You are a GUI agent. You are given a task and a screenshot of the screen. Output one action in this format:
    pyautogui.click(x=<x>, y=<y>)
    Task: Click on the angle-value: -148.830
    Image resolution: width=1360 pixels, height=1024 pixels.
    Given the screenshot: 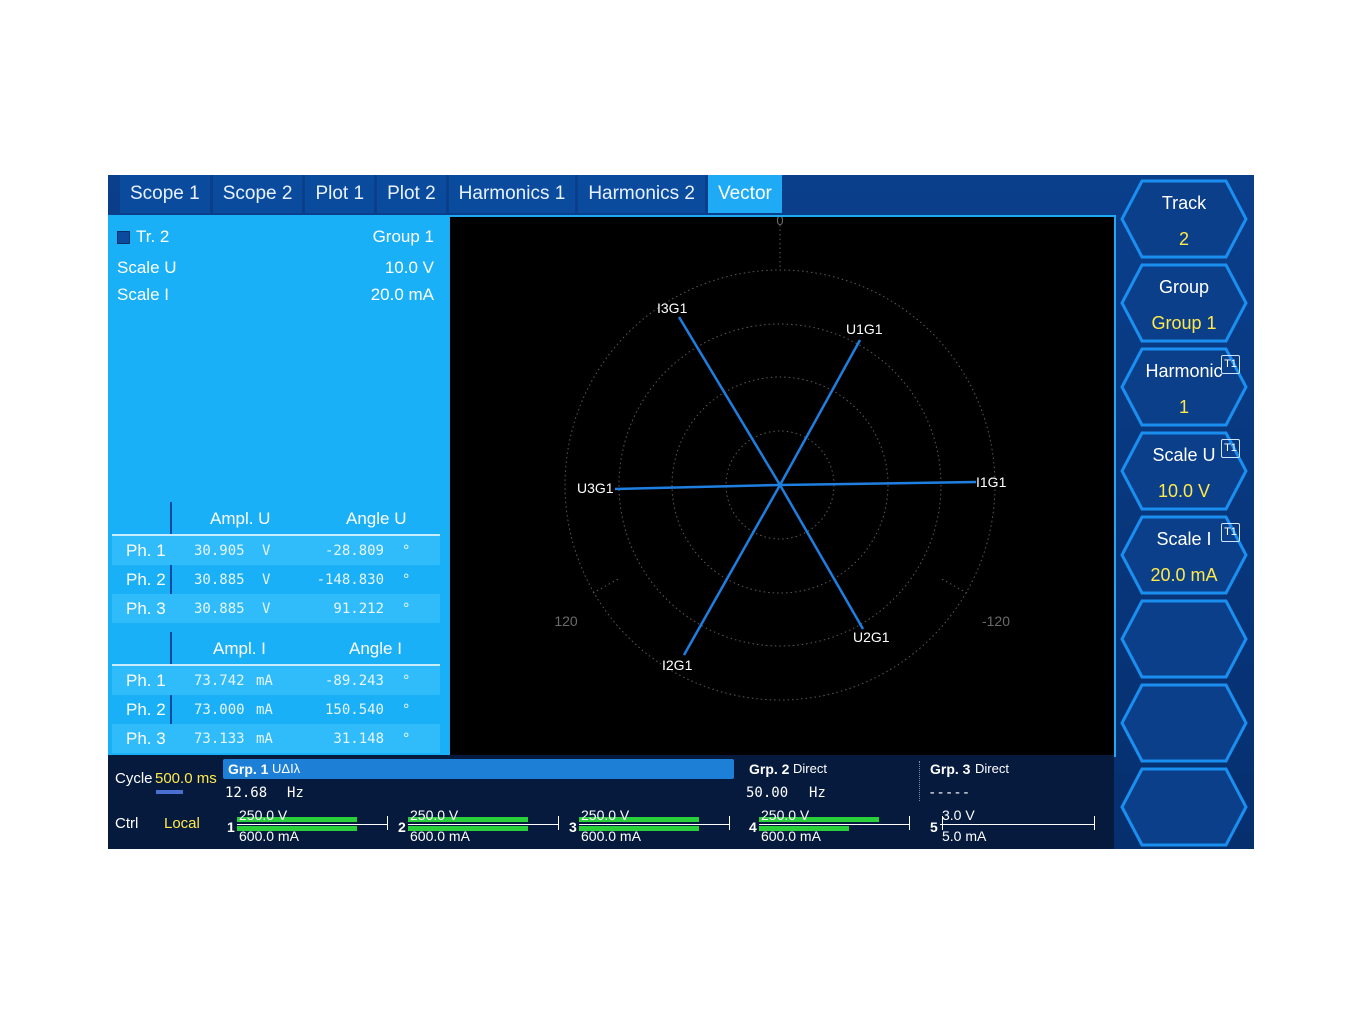 What is the action you would take?
    pyautogui.click(x=350, y=580)
    